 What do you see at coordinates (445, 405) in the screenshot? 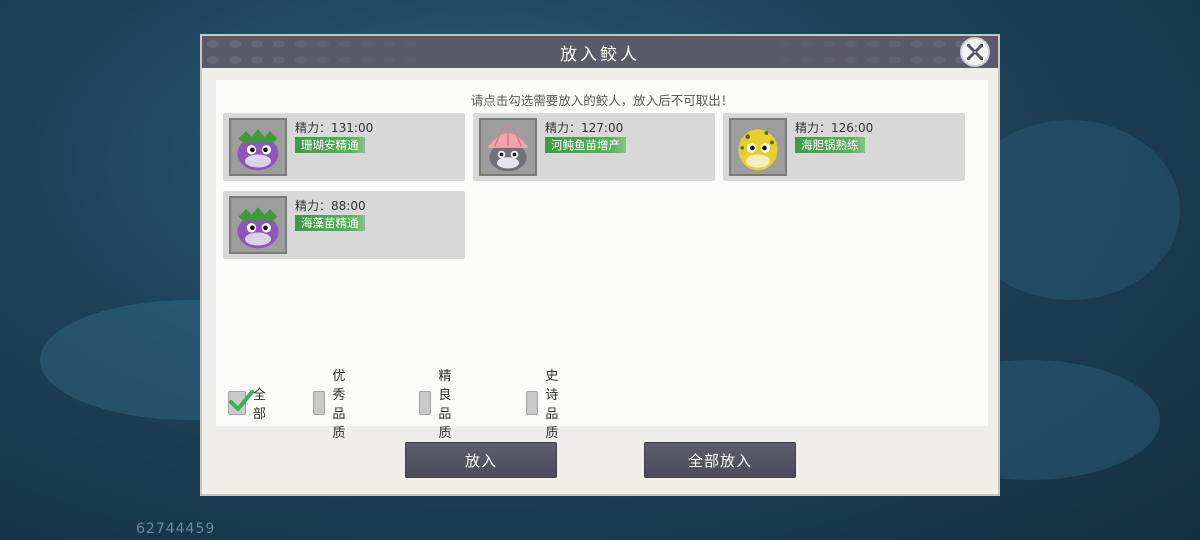
I see `filter-label: 精良品质` at bounding box center [445, 405].